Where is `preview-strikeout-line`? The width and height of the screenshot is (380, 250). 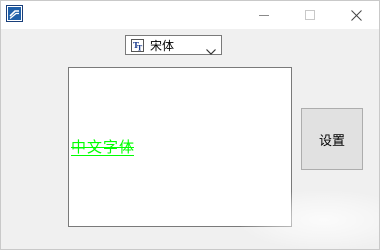
preview-strikeout-line is located at coordinates (102, 147).